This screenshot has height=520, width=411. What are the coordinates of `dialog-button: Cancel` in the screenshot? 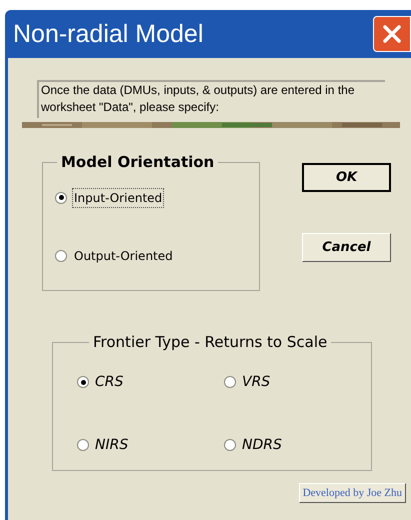 It's located at (346, 247).